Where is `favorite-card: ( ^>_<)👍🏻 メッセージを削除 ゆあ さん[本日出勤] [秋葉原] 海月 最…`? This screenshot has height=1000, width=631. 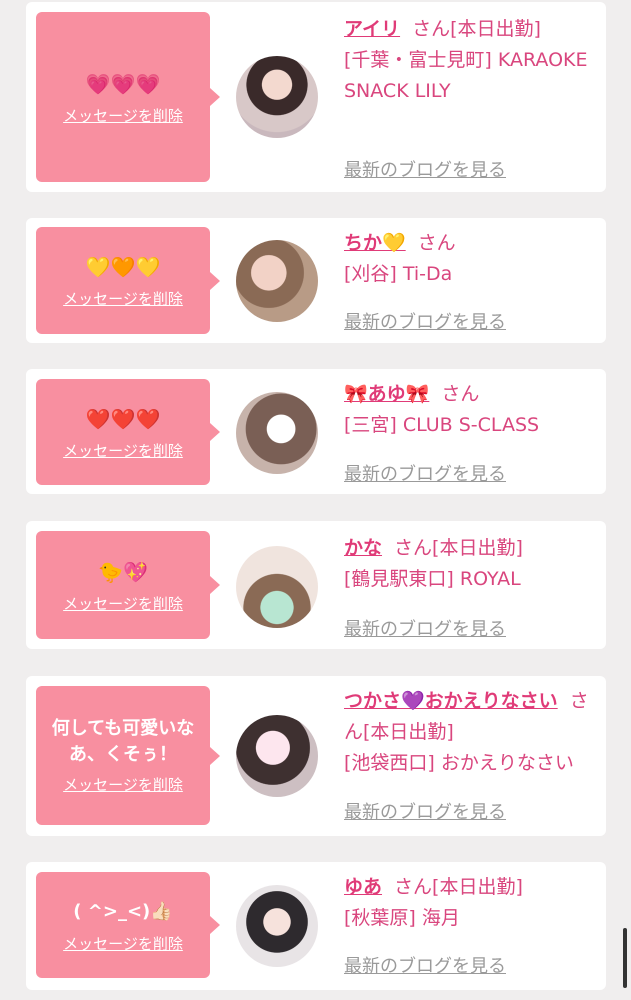
favorite-card: ( ^>_<)👍🏻 メッセージを削除 ゆあ さん[本日出勤] [秋葉原] 海月 最… is located at coordinates (316, 926).